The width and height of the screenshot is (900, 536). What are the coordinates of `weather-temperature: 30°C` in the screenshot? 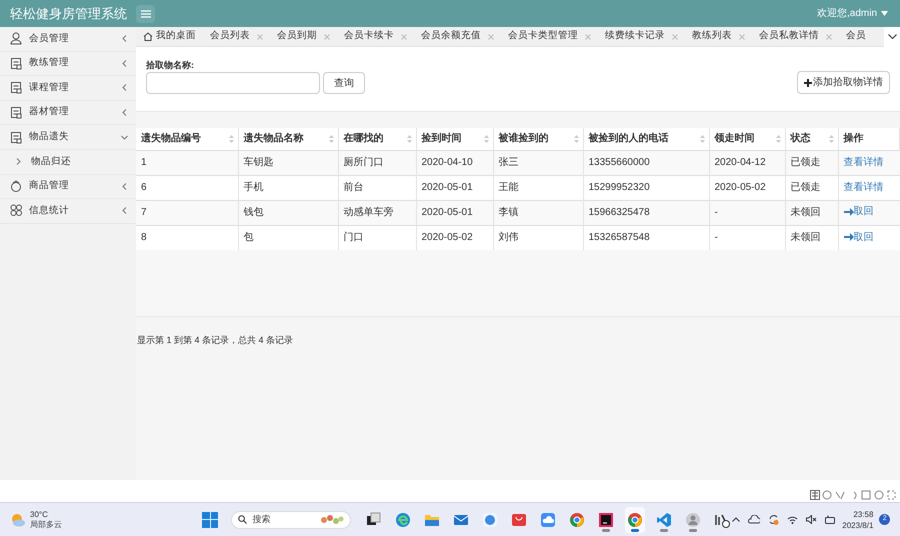 It's located at (39, 515).